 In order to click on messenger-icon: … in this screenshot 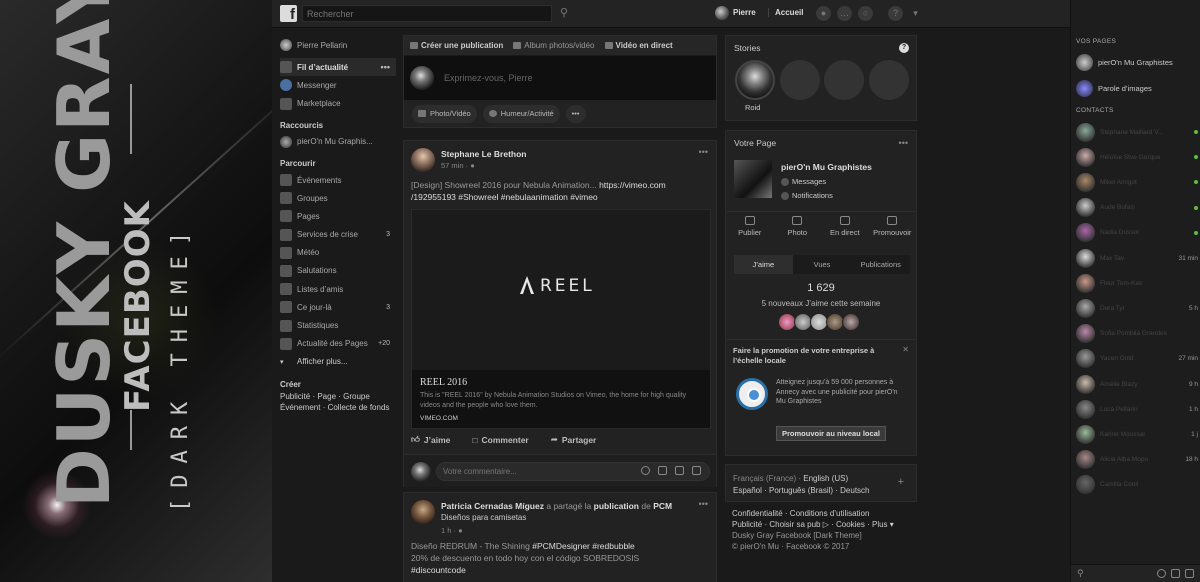, I will do `click(844, 13)`.